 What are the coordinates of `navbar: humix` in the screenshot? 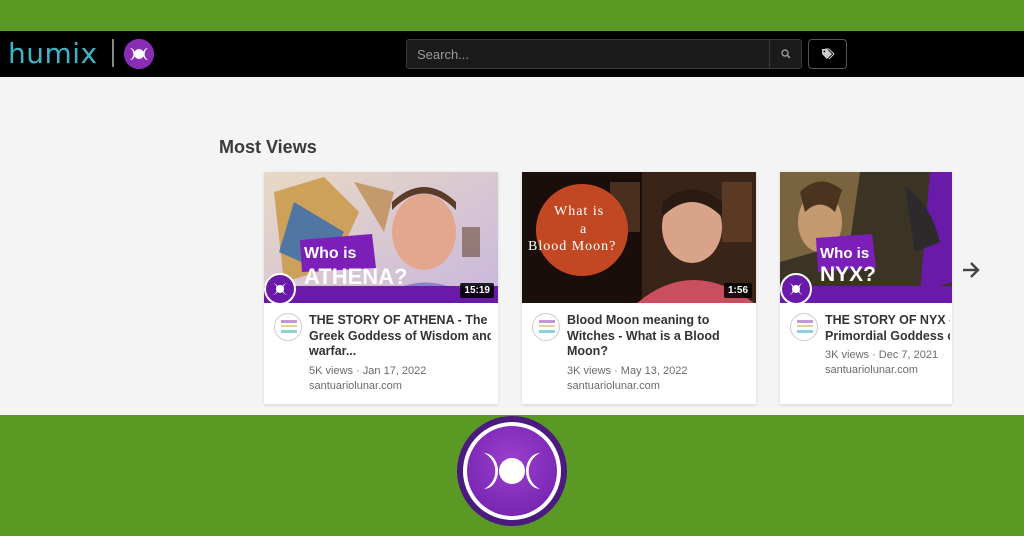 It's located at (512, 54).